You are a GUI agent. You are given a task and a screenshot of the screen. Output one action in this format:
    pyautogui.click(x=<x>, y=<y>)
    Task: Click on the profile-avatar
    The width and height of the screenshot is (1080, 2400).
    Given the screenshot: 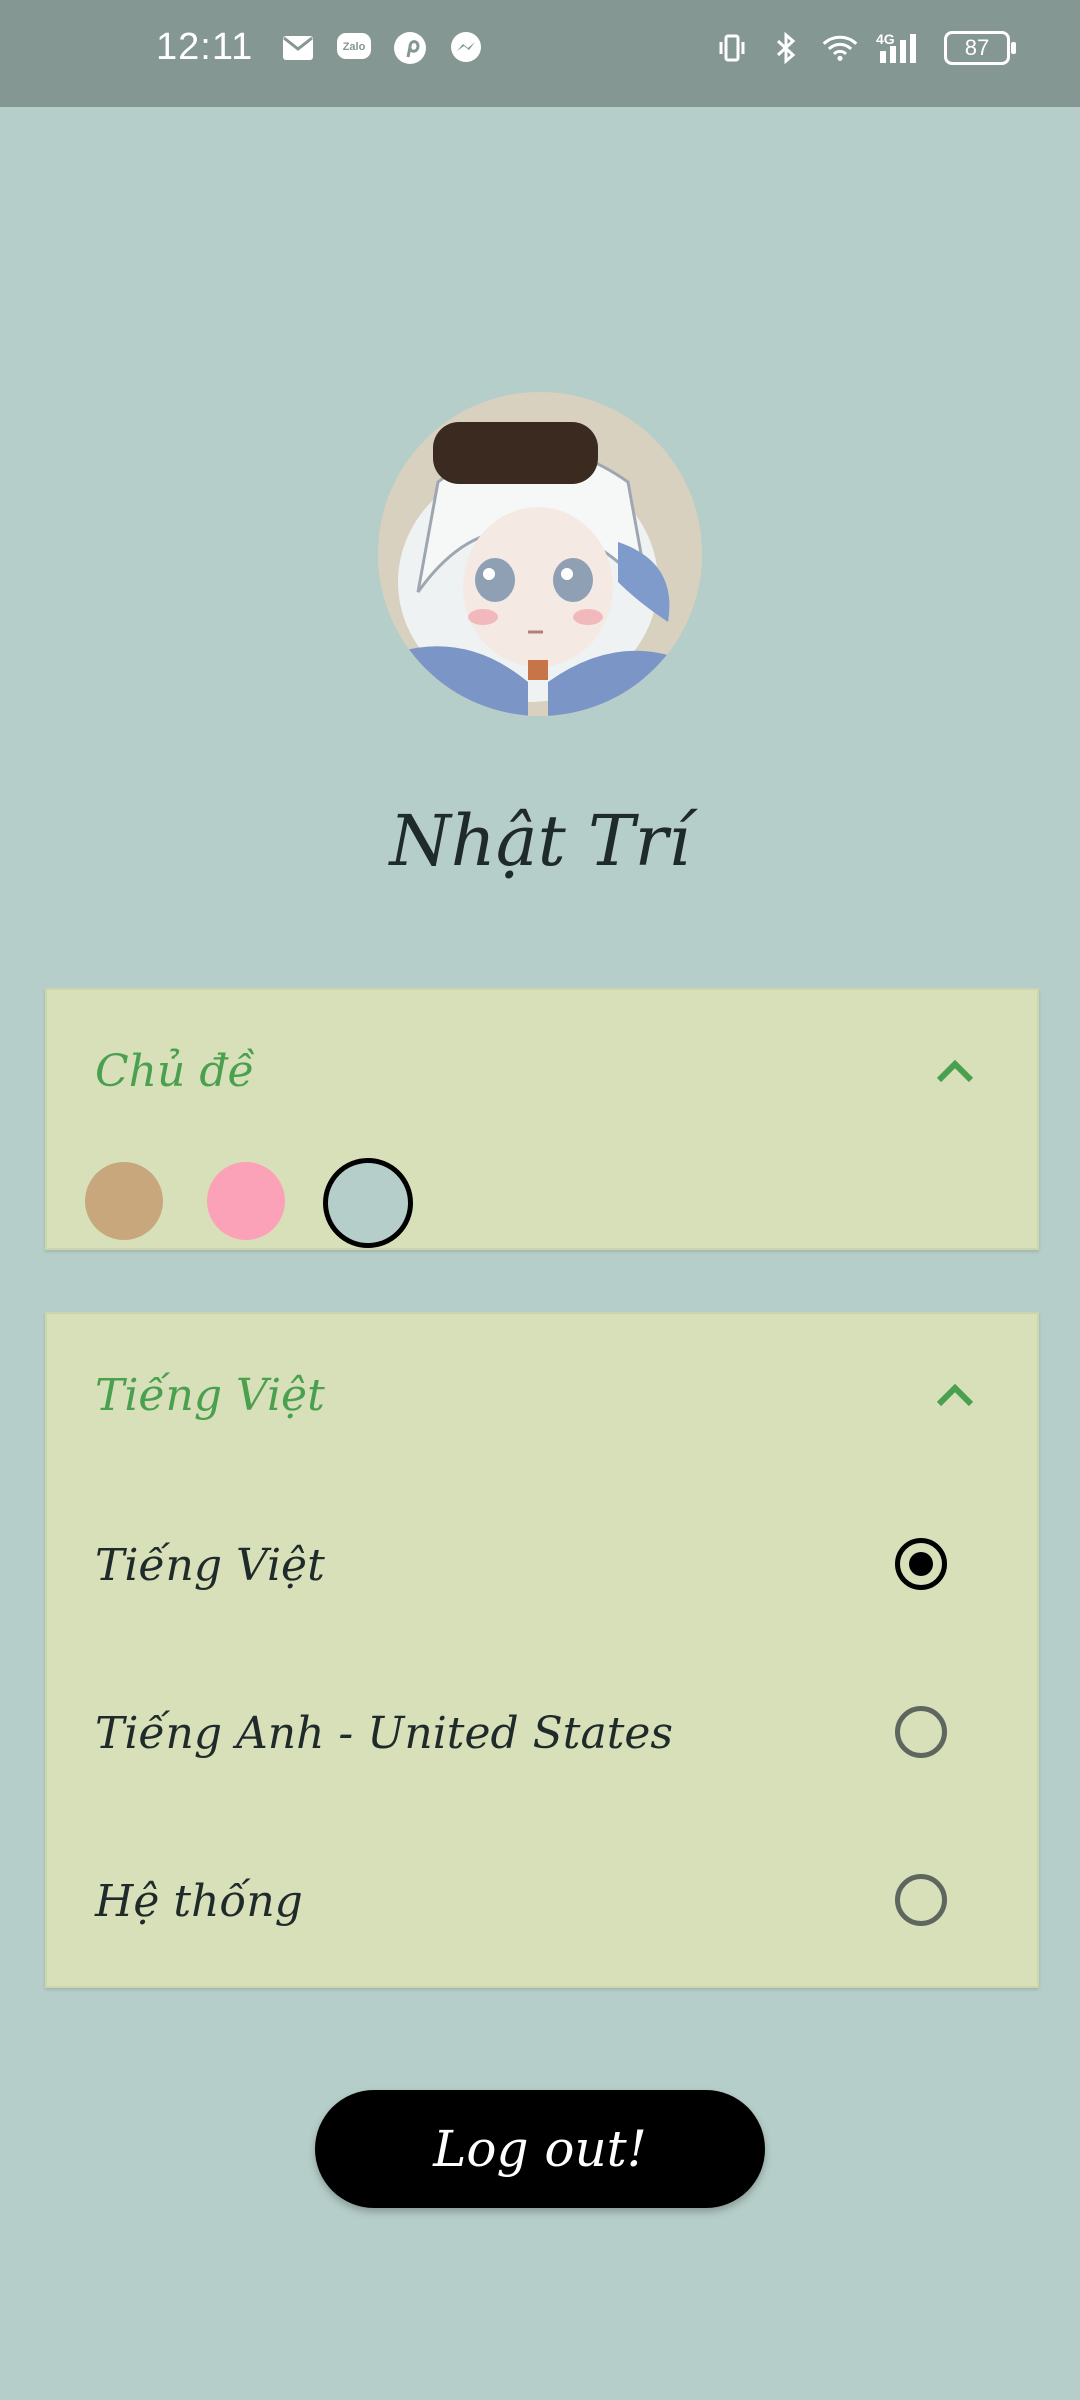 What is the action you would take?
    pyautogui.click(x=540, y=554)
    